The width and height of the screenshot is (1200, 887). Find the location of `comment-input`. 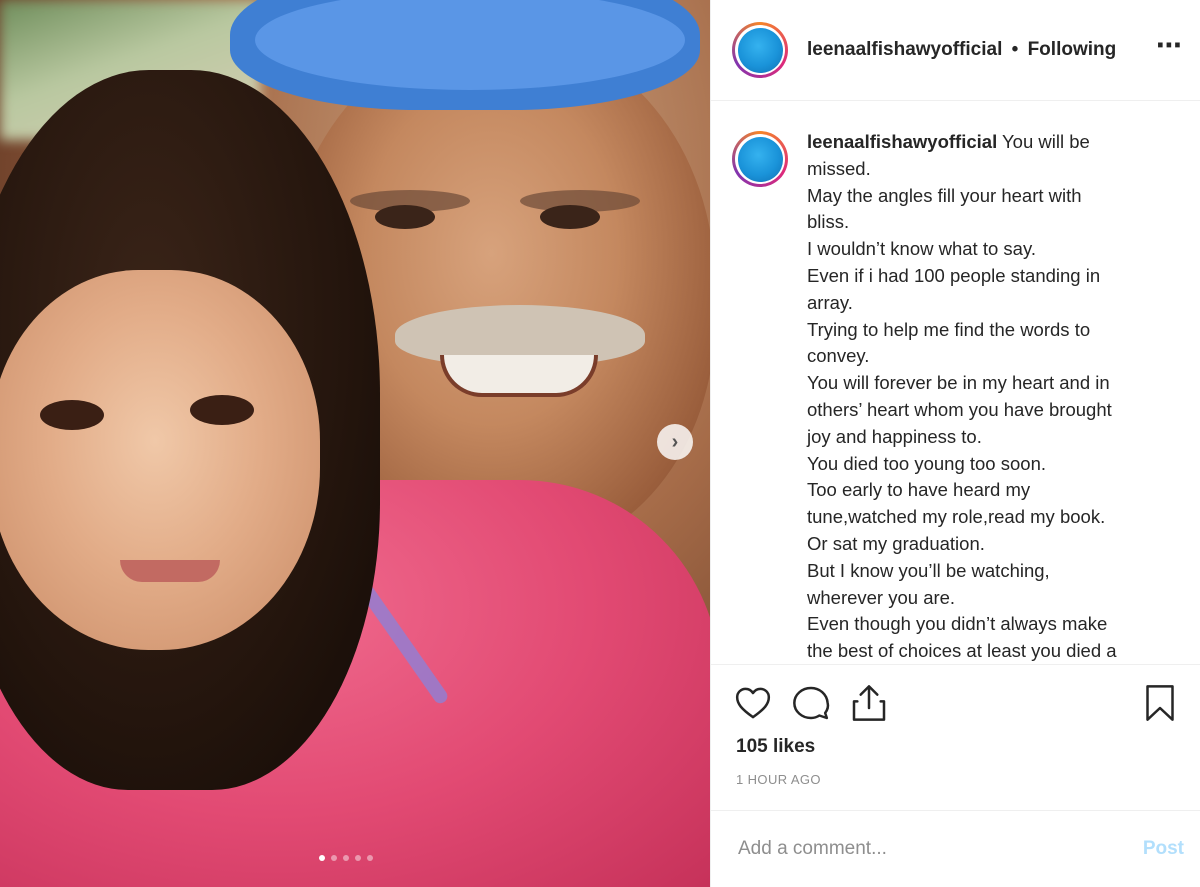

comment-input is located at coordinates (939, 848).